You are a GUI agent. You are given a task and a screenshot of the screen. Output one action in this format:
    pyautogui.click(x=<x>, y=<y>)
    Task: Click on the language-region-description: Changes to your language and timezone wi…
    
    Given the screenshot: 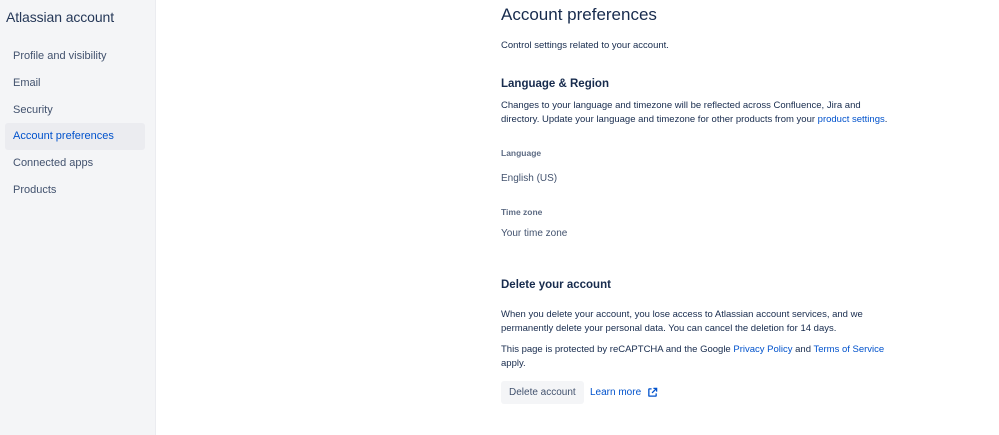 What is the action you would take?
    pyautogui.click(x=698, y=112)
    